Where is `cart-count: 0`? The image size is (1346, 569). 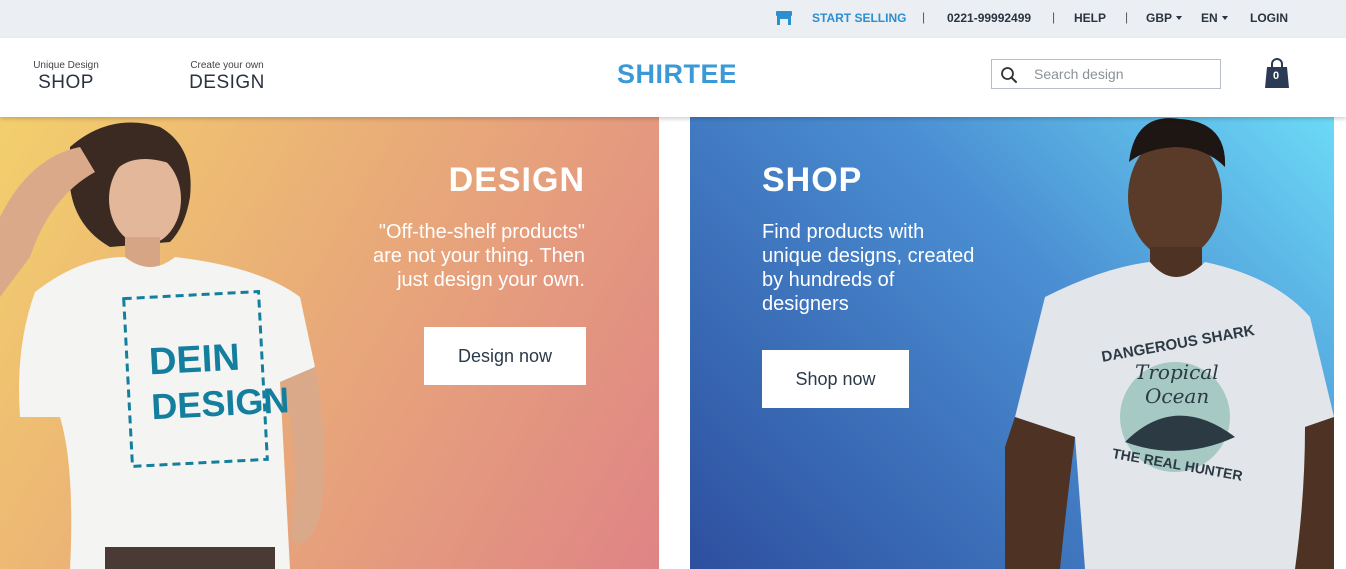 cart-count: 0 is located at coordinates (1276, 76).